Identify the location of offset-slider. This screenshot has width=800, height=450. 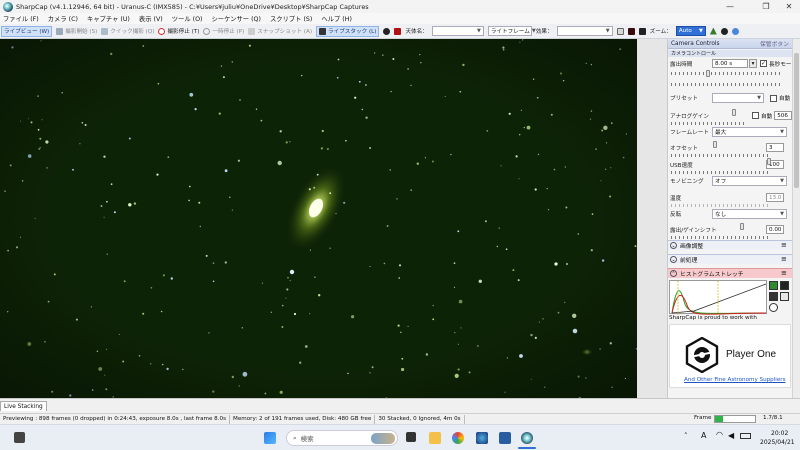
(721, 155).